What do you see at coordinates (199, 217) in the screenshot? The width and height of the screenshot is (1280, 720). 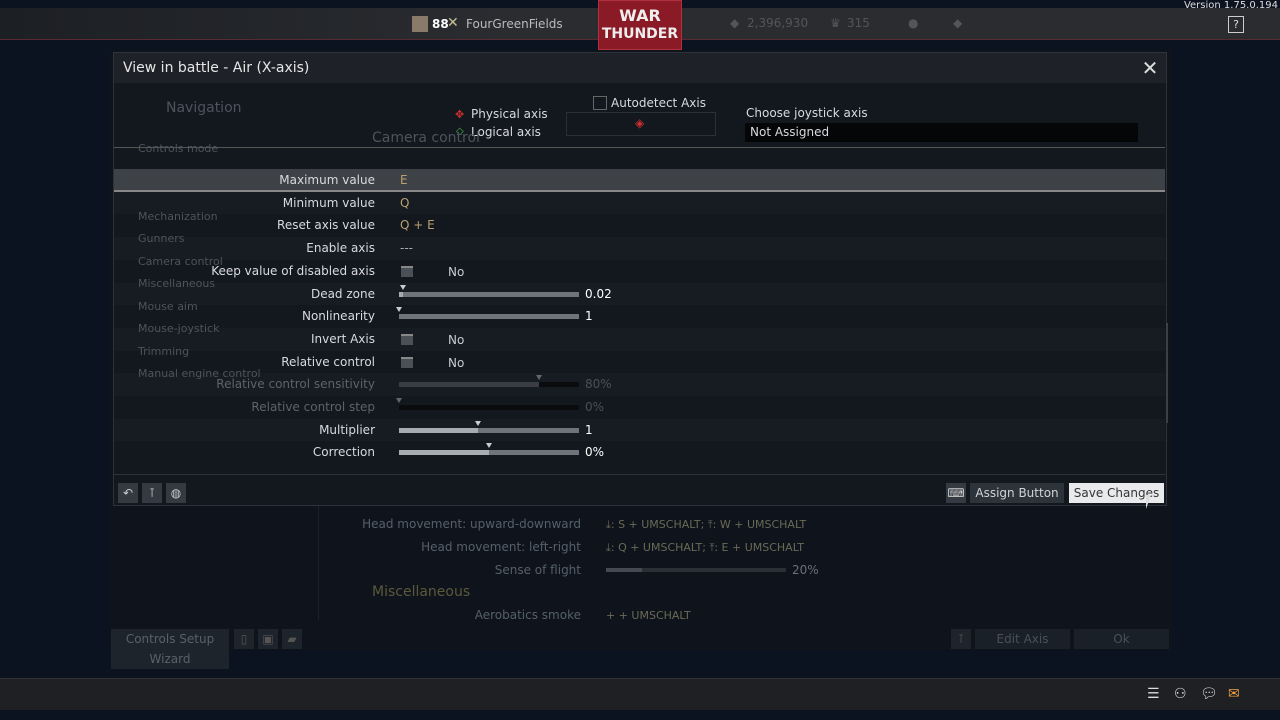 I see `nav-item: Mechanization` at bounding box center [199, 217].